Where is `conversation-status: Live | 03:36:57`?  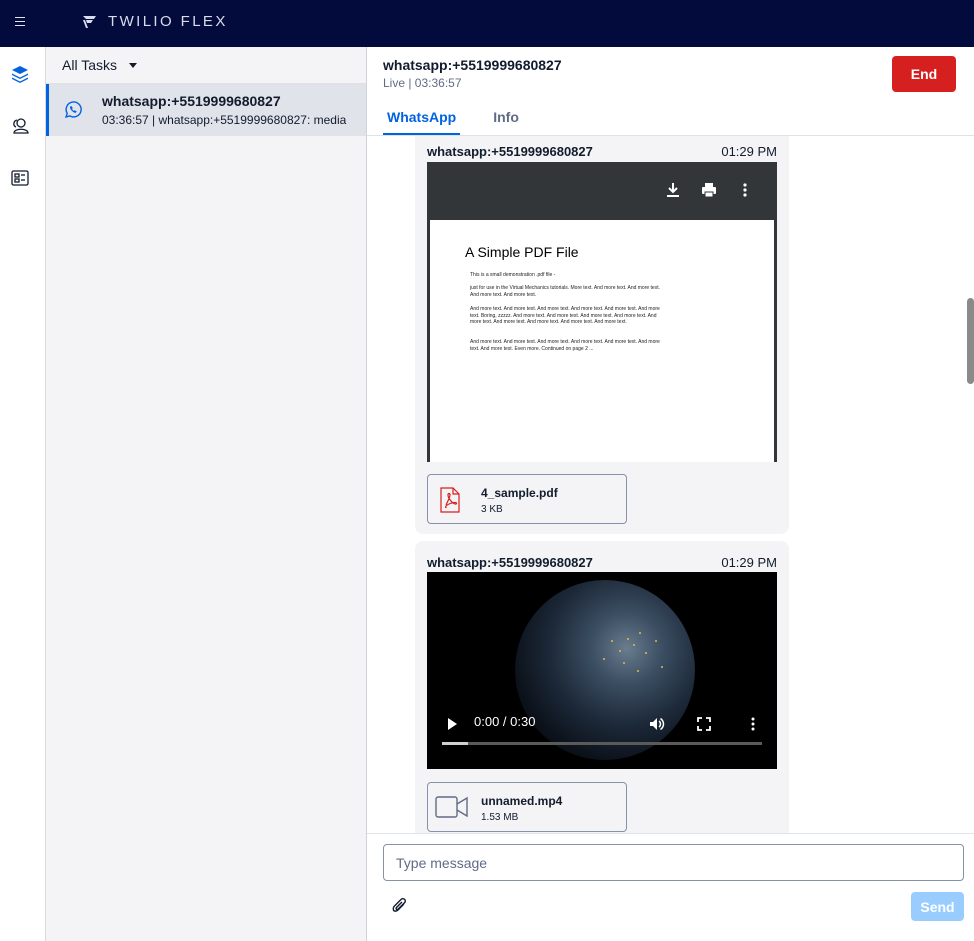 conversation-status: Live | 03:36:57 is located at coordinates (422, 83).